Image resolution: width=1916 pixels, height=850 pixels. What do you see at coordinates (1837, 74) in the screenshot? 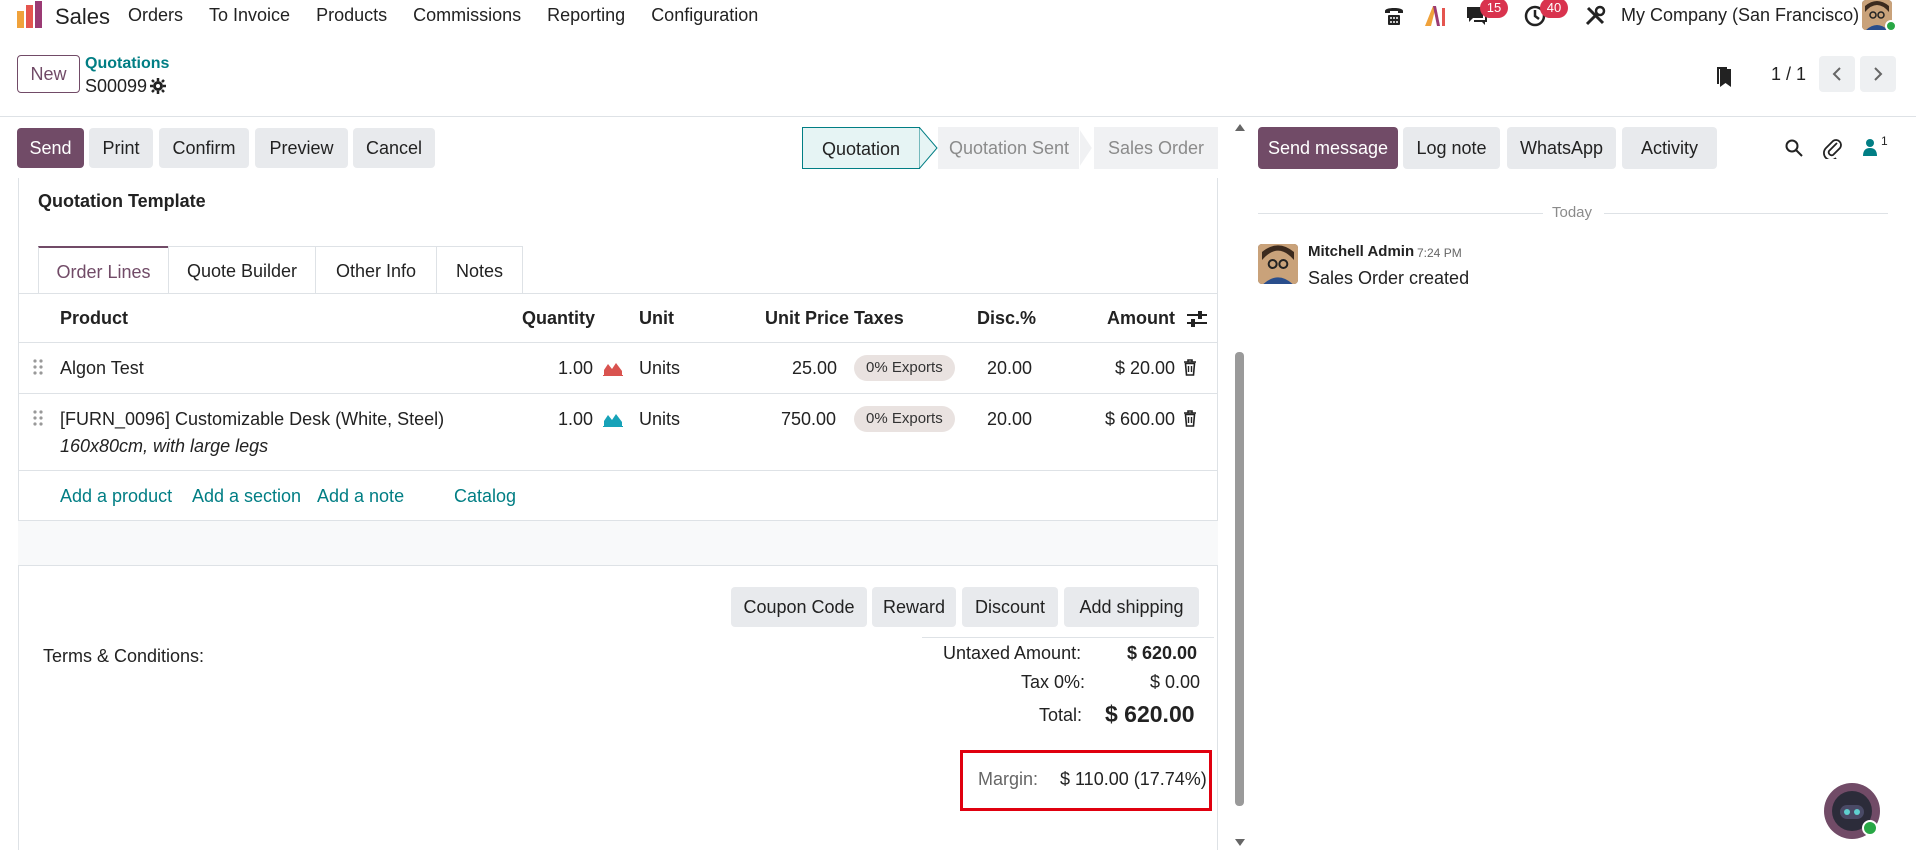
I see `pager-previous-button` at bounding box center [1837, 74].